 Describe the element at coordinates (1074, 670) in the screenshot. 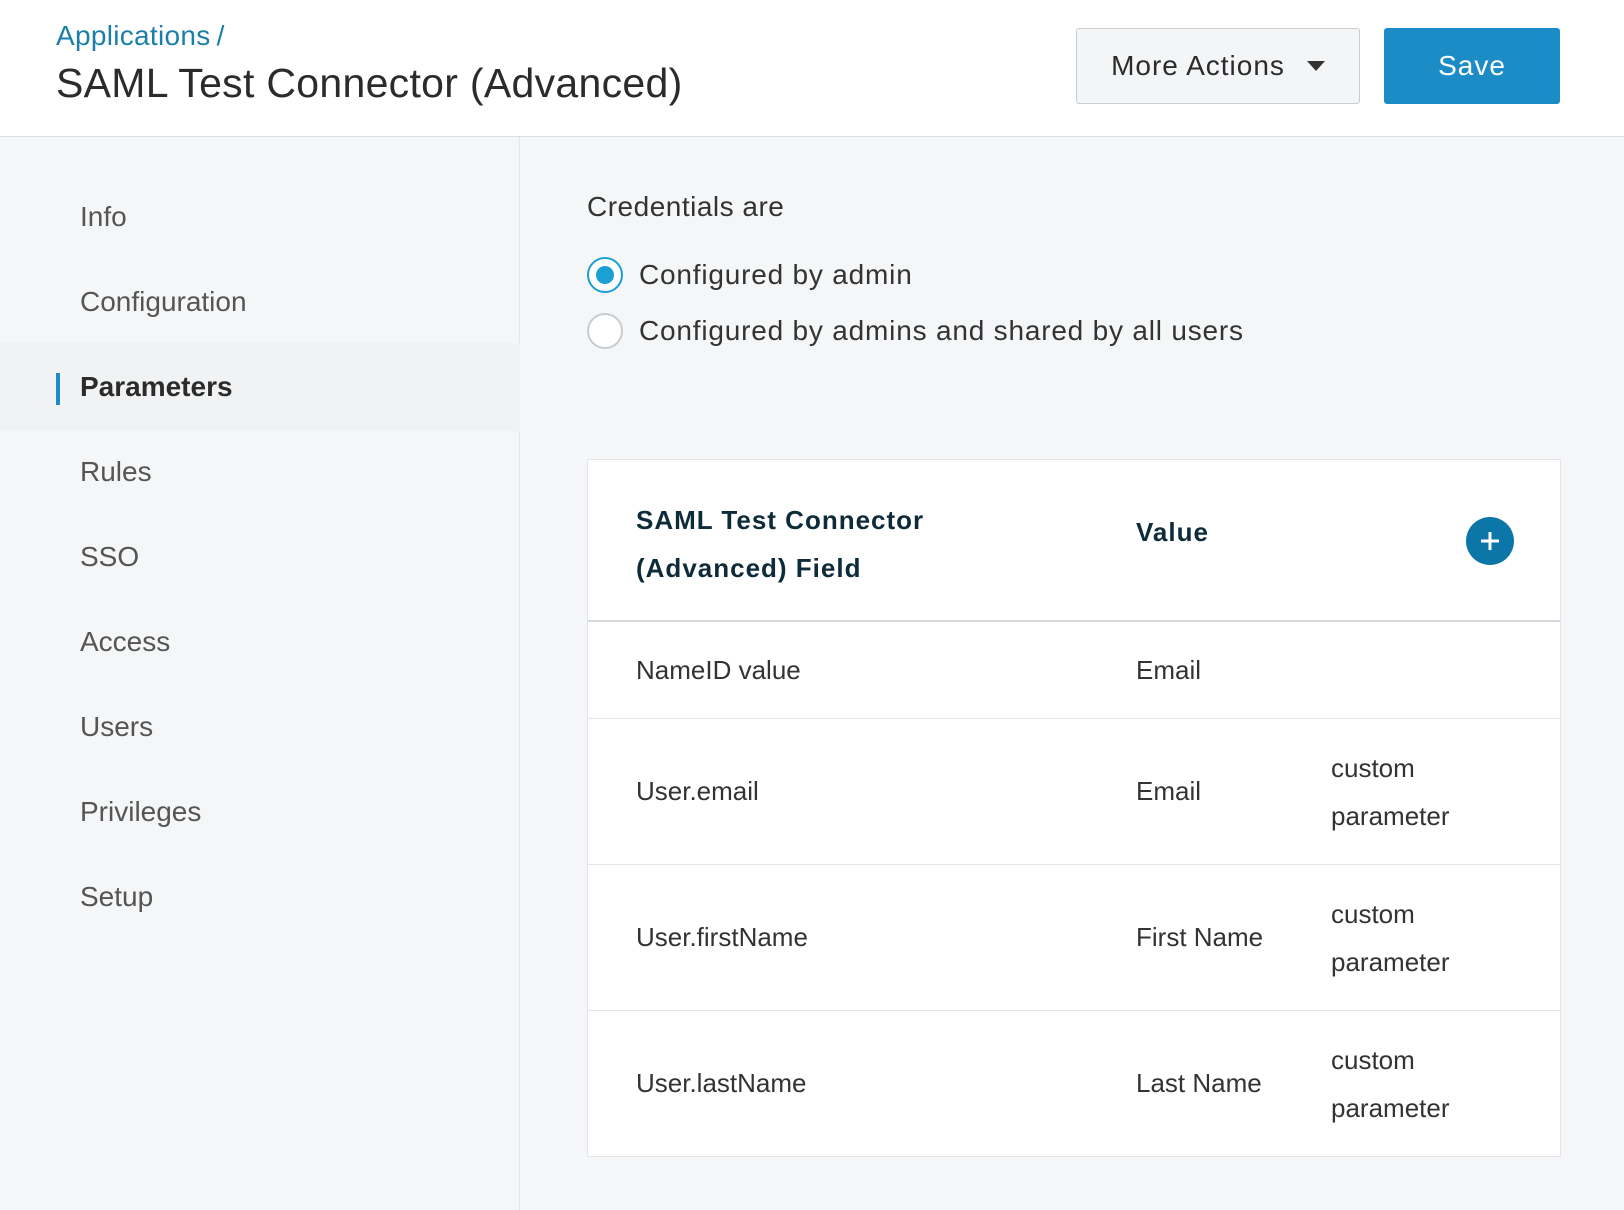

I see `table-row: NameID value Email` at that location.